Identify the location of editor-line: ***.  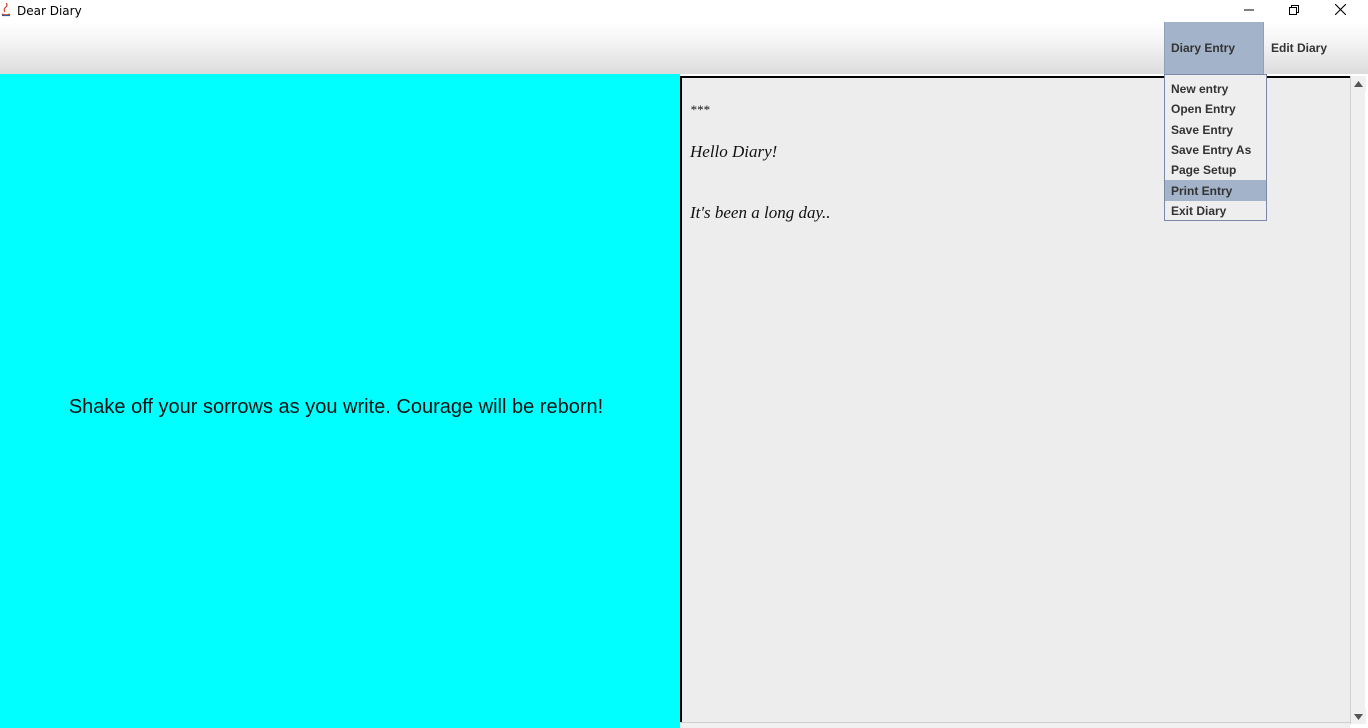
(700, 109).